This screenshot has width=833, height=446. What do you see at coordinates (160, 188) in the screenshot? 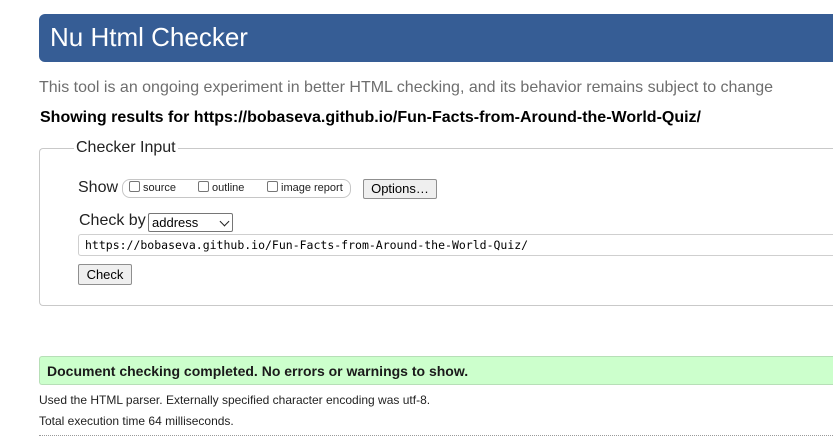
I see `show-source-label: source` at bounding box center [160, 188].